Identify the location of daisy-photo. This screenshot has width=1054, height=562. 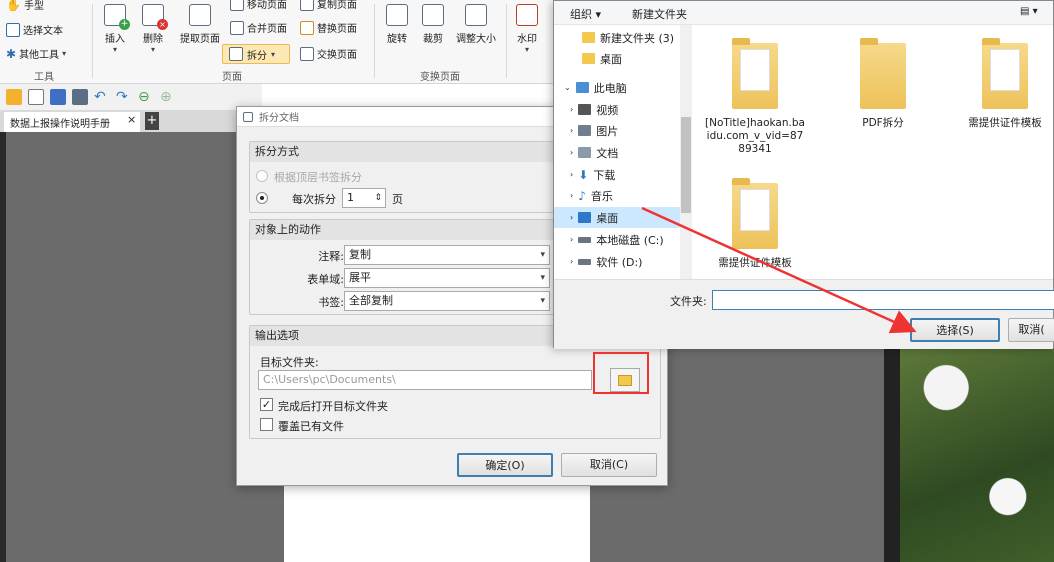
(977, 453).